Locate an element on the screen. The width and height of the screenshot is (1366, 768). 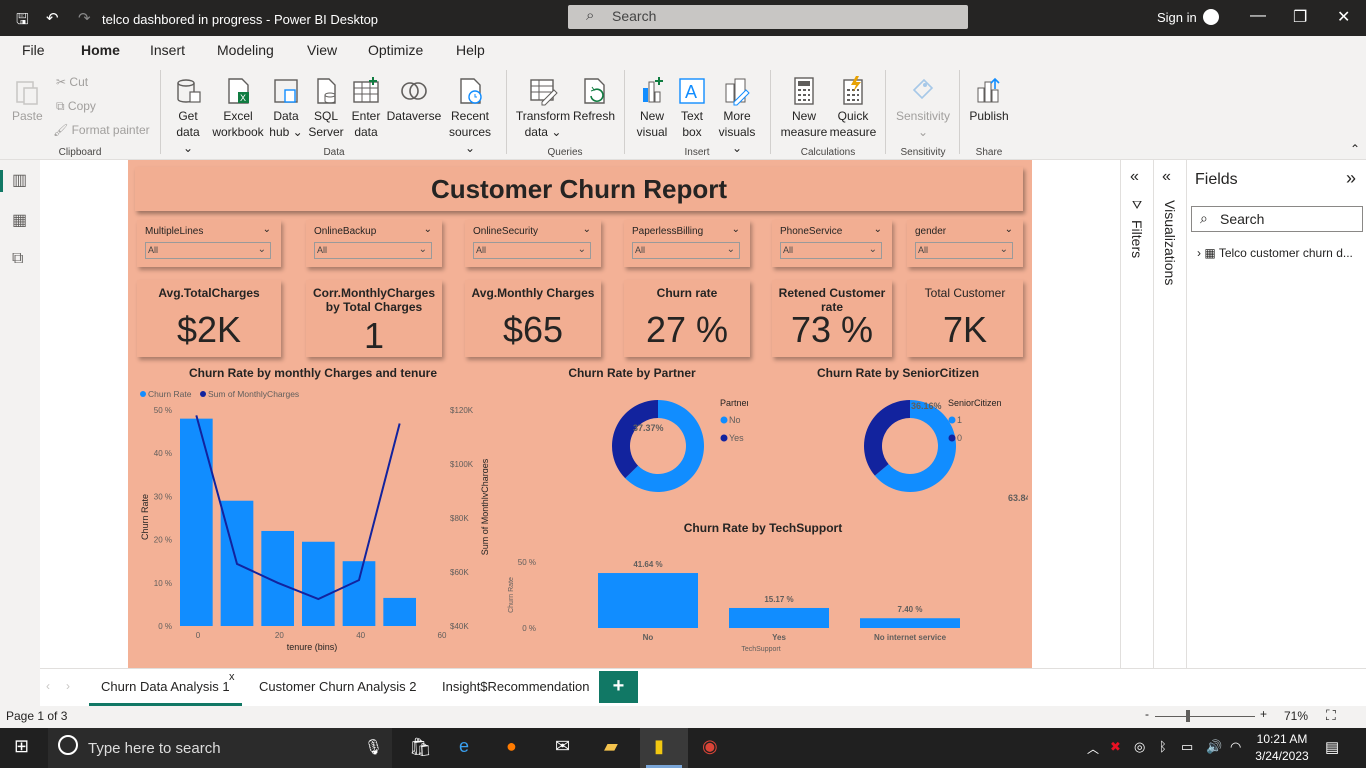
search-input: ⌕ Search is located at coordinates (768, 17).